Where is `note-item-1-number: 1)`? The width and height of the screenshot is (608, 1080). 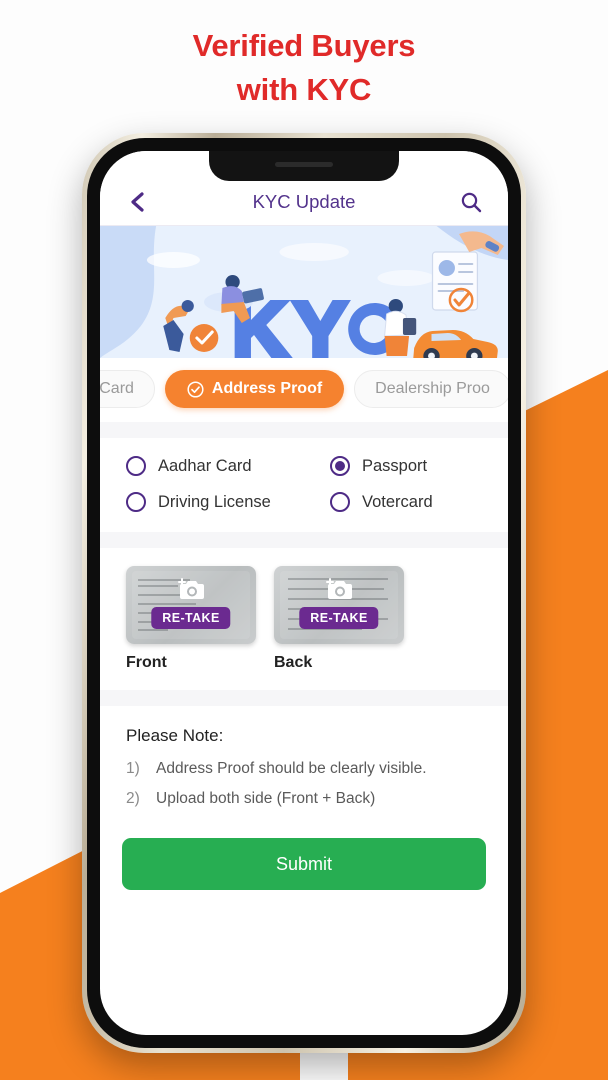 note-item-1-number: 1) is located at coordinates (133, 768).